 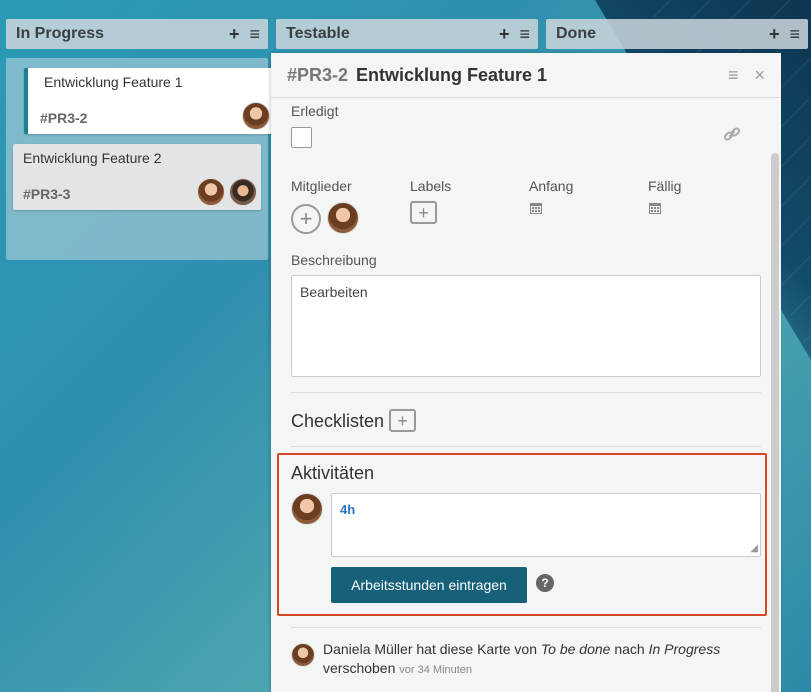 What do you see at coordinates (732, 136) in the screenshot?
I see `link-icon` at bounding box center [732, 136].